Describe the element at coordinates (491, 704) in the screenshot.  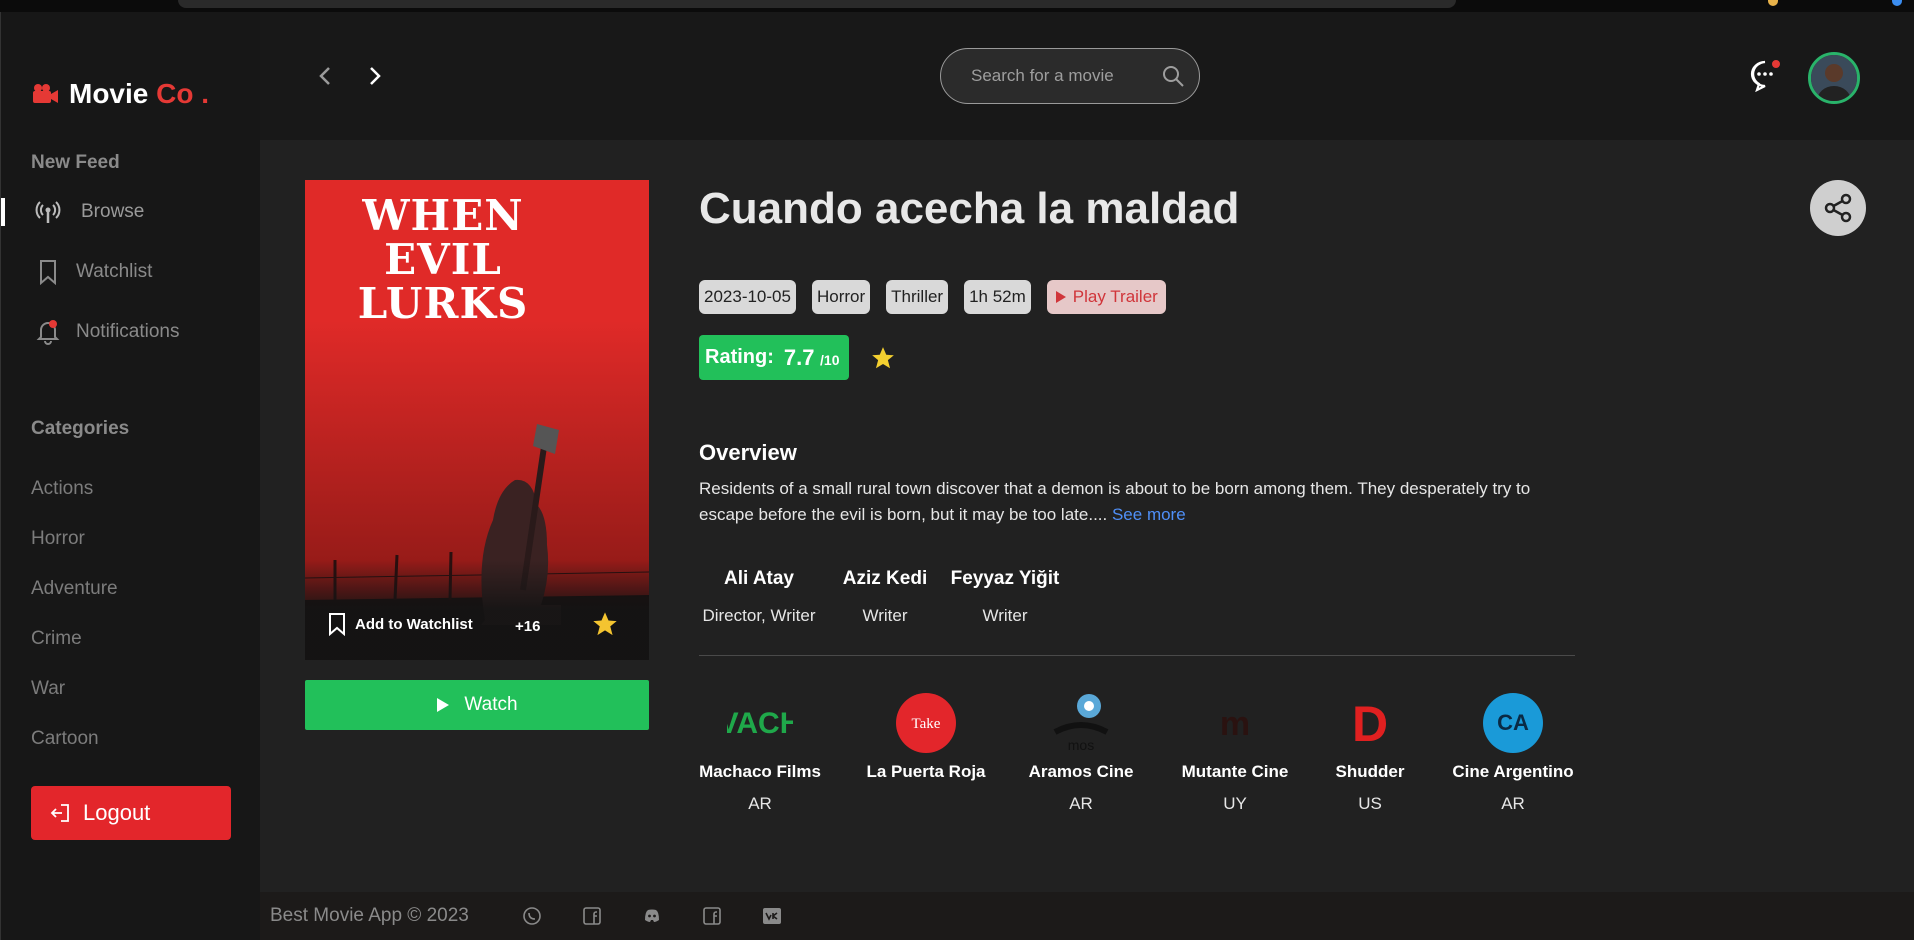
I see `watch-label: Watch` at that location.